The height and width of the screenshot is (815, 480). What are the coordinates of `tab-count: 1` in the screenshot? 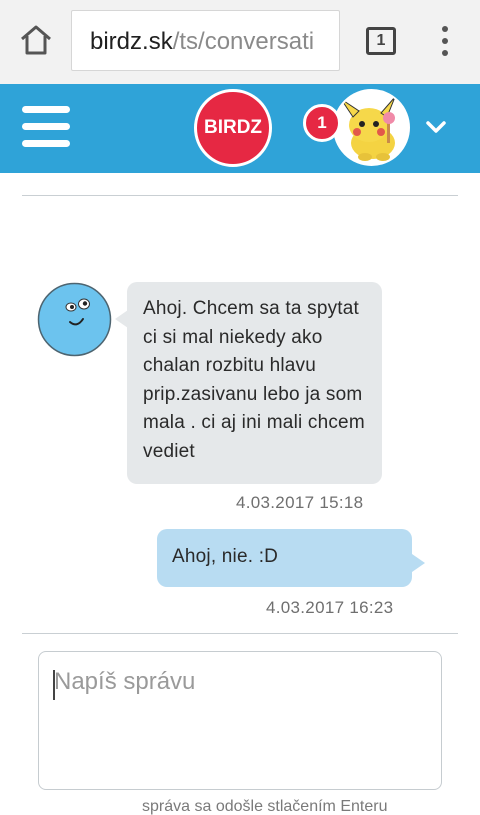 It's located at (381, 40).